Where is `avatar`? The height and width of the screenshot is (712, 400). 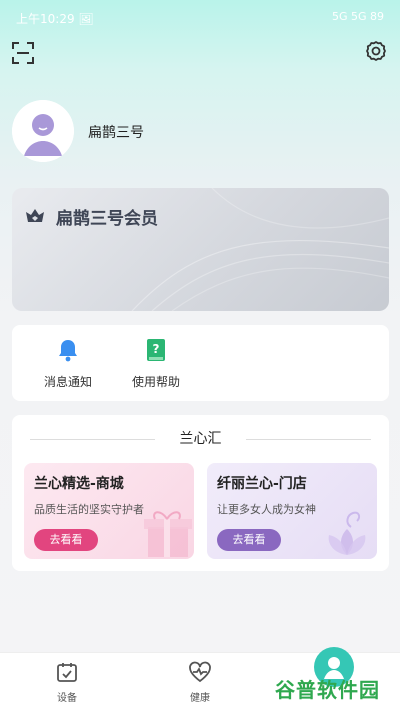
avatar is located at coordinates (43, 131).